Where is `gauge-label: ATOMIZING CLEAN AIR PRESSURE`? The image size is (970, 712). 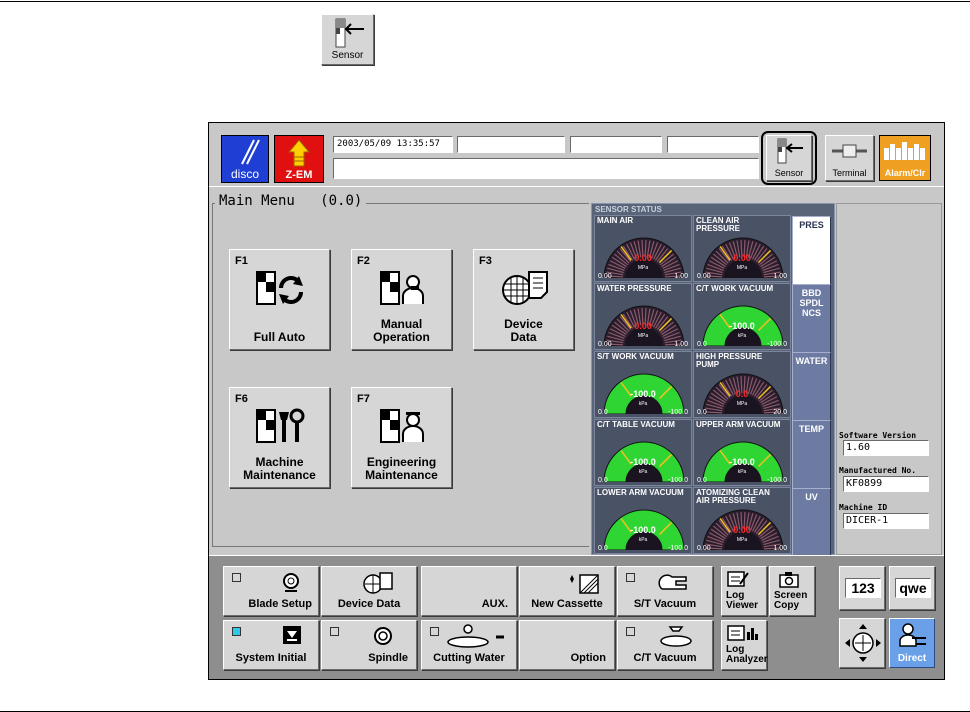
gauge-label: ATOMIZING CLEAN AIR PRESSURE is located at coordinates (733, 496).